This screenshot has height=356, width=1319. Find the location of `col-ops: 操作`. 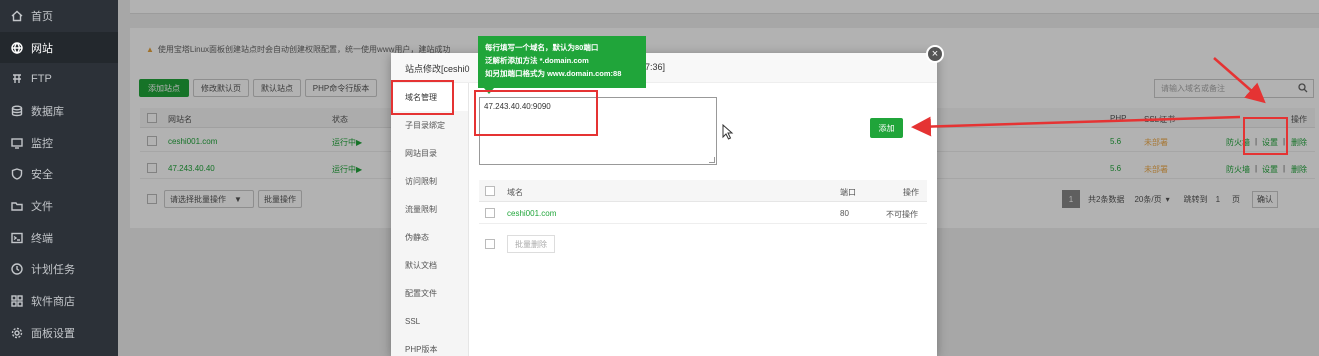

col-ops: 操作 is located at coordinates (911, 192).